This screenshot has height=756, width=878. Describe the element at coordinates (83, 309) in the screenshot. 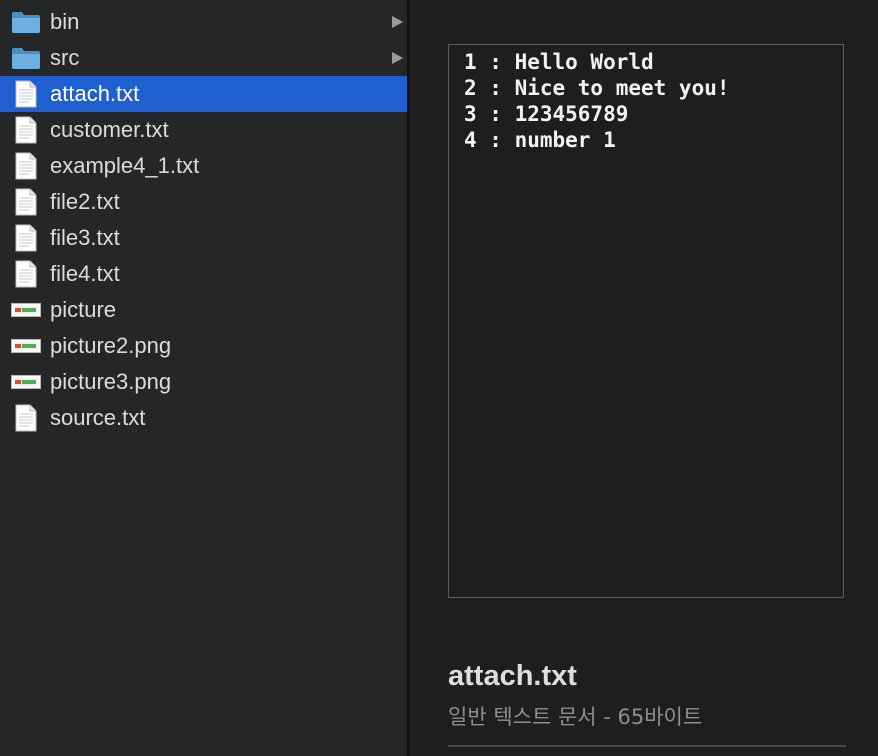

I see `file-name-label: picture` at that location.